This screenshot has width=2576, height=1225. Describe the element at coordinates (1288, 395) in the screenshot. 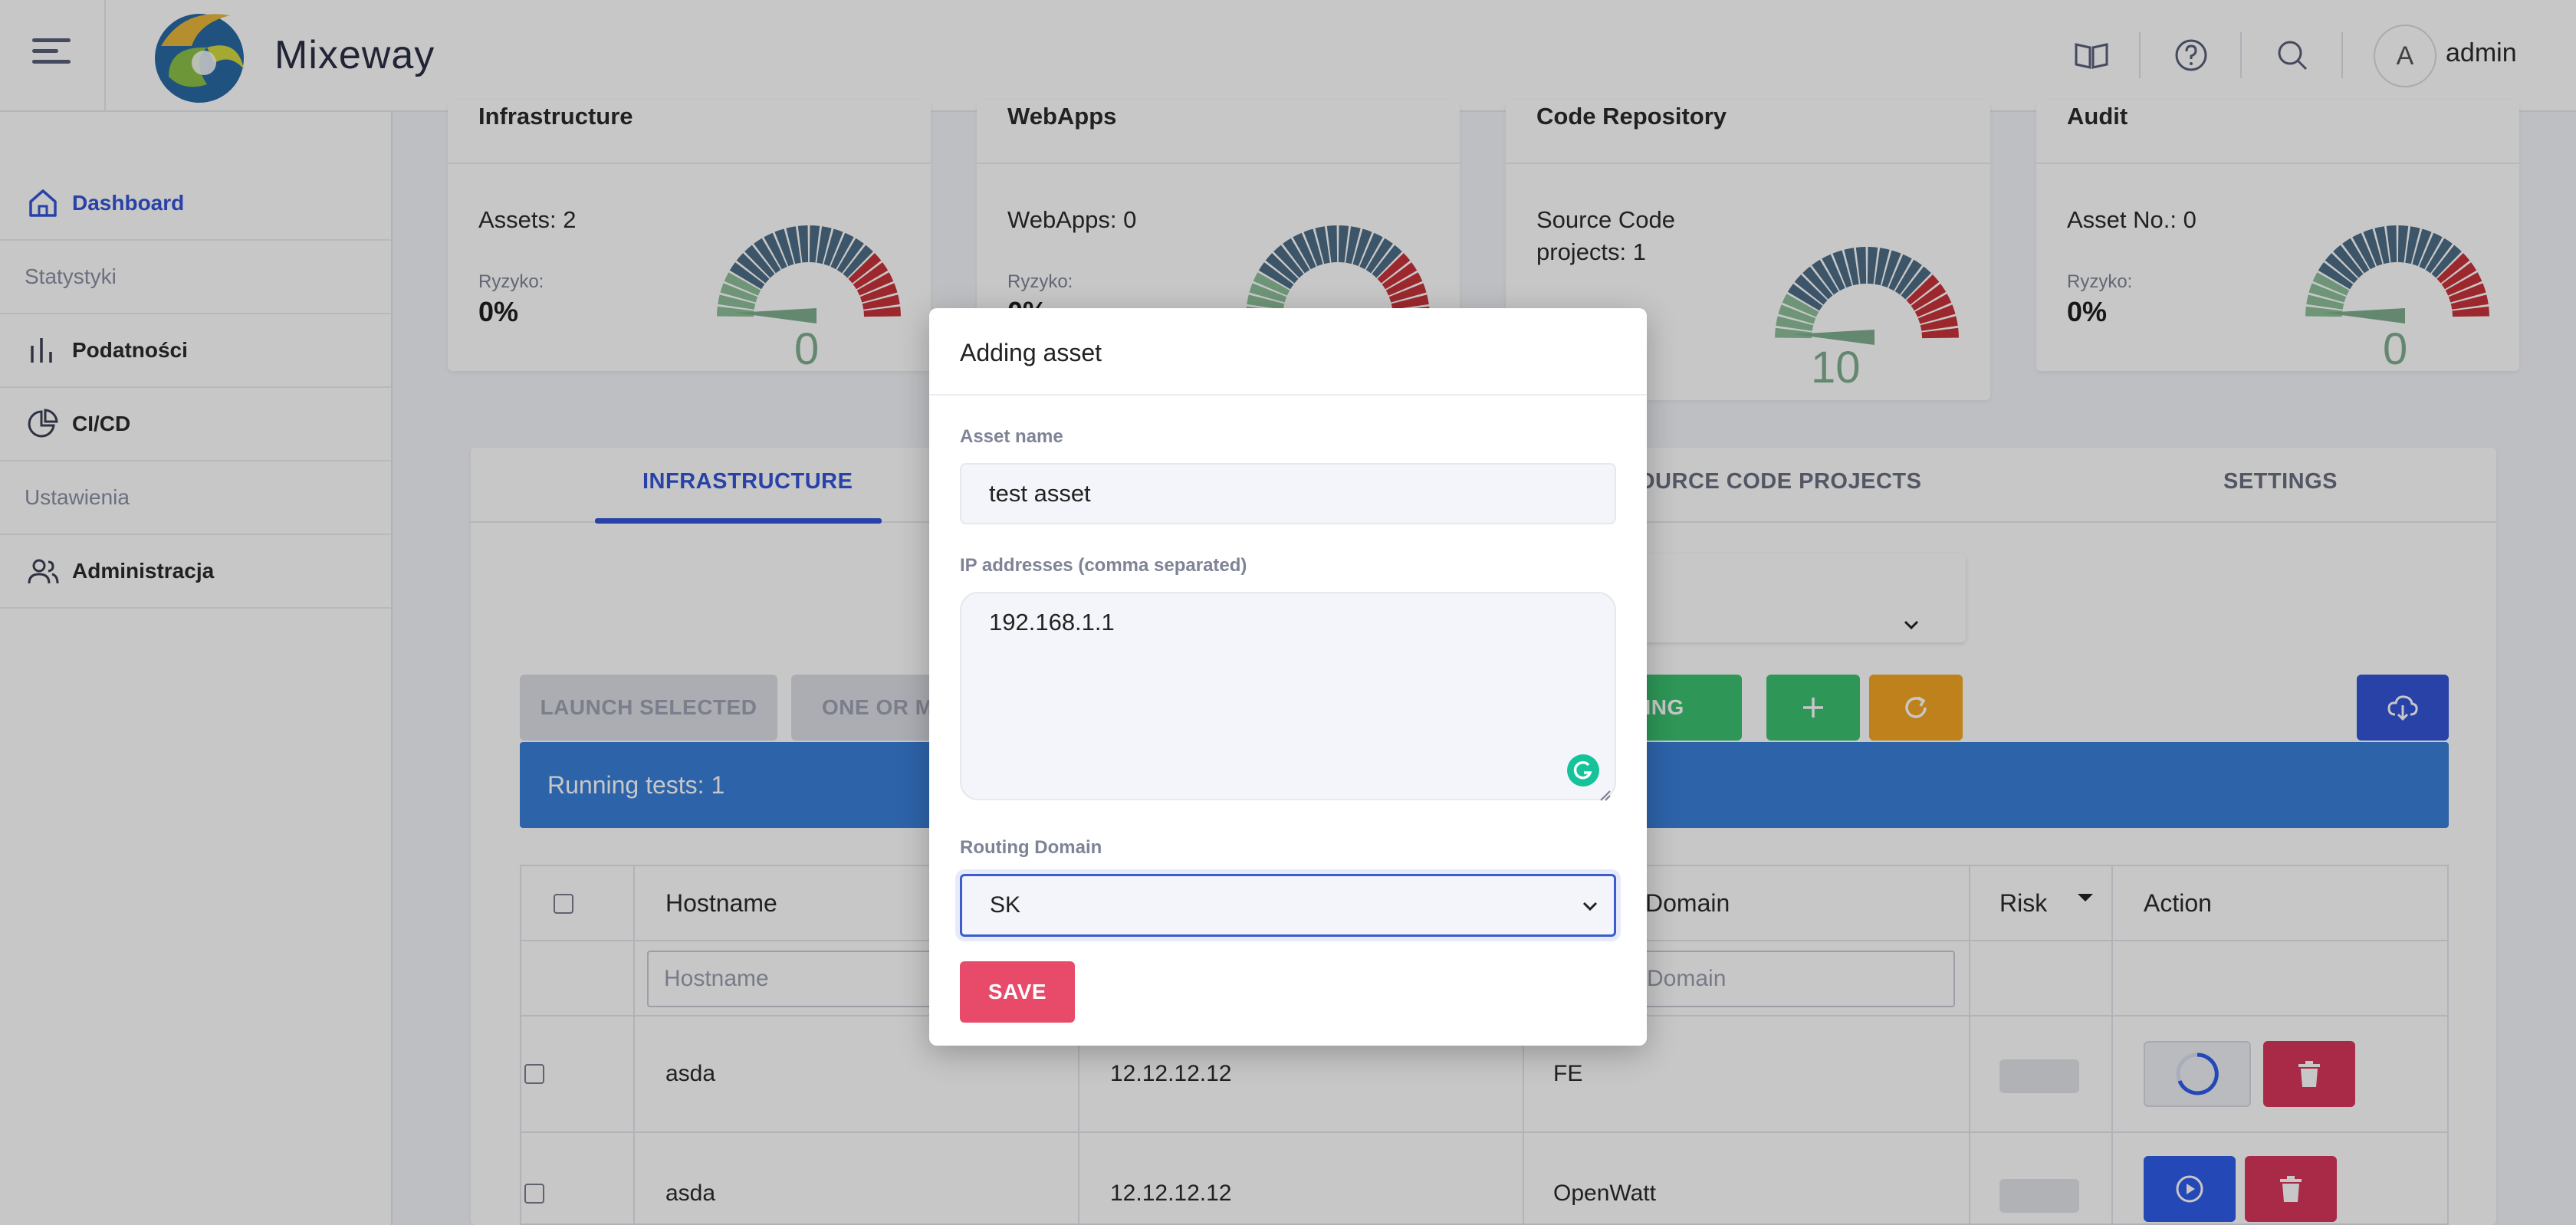

I see `modal-divider` at that location.